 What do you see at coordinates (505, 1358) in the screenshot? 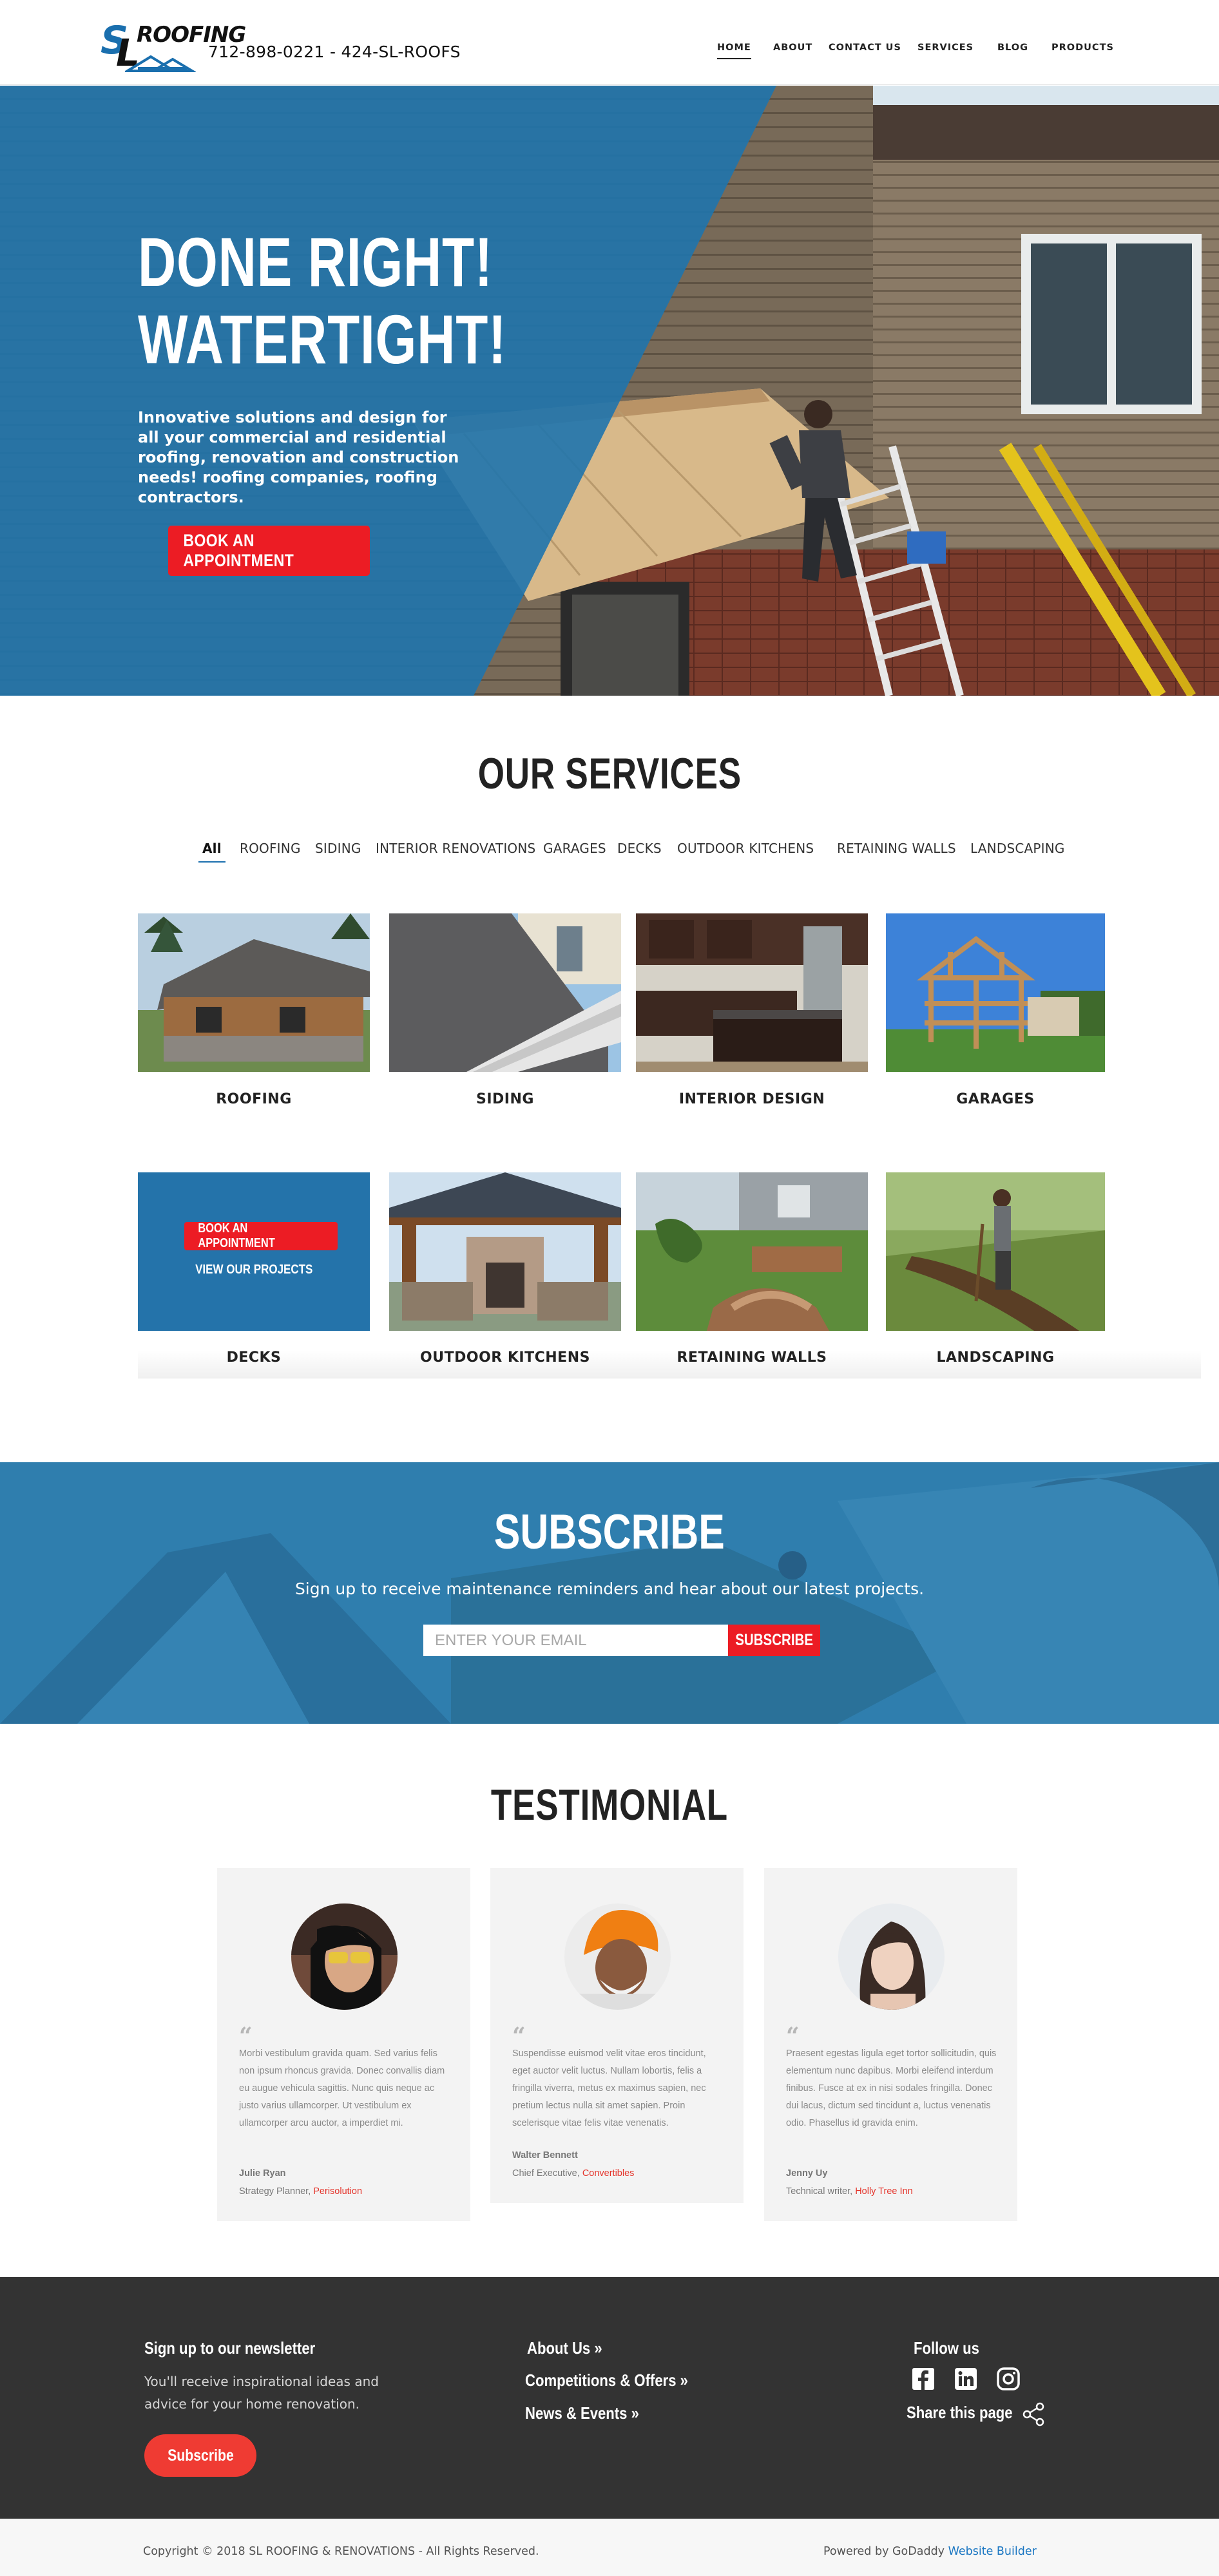
I see `service-label-outdoor-kitchens: OUTDOOR KITCHENS` at bounding box center [505, 1358].